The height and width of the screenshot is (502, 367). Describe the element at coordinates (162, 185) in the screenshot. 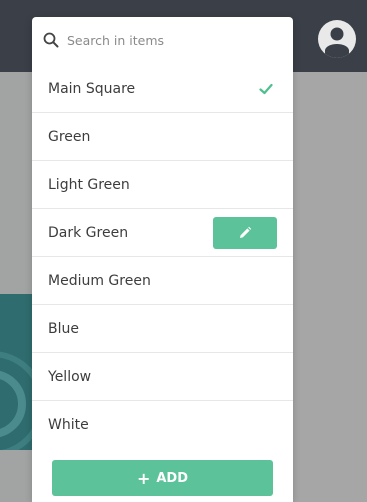

I see `list-item-light-green: Light Green` at that location.